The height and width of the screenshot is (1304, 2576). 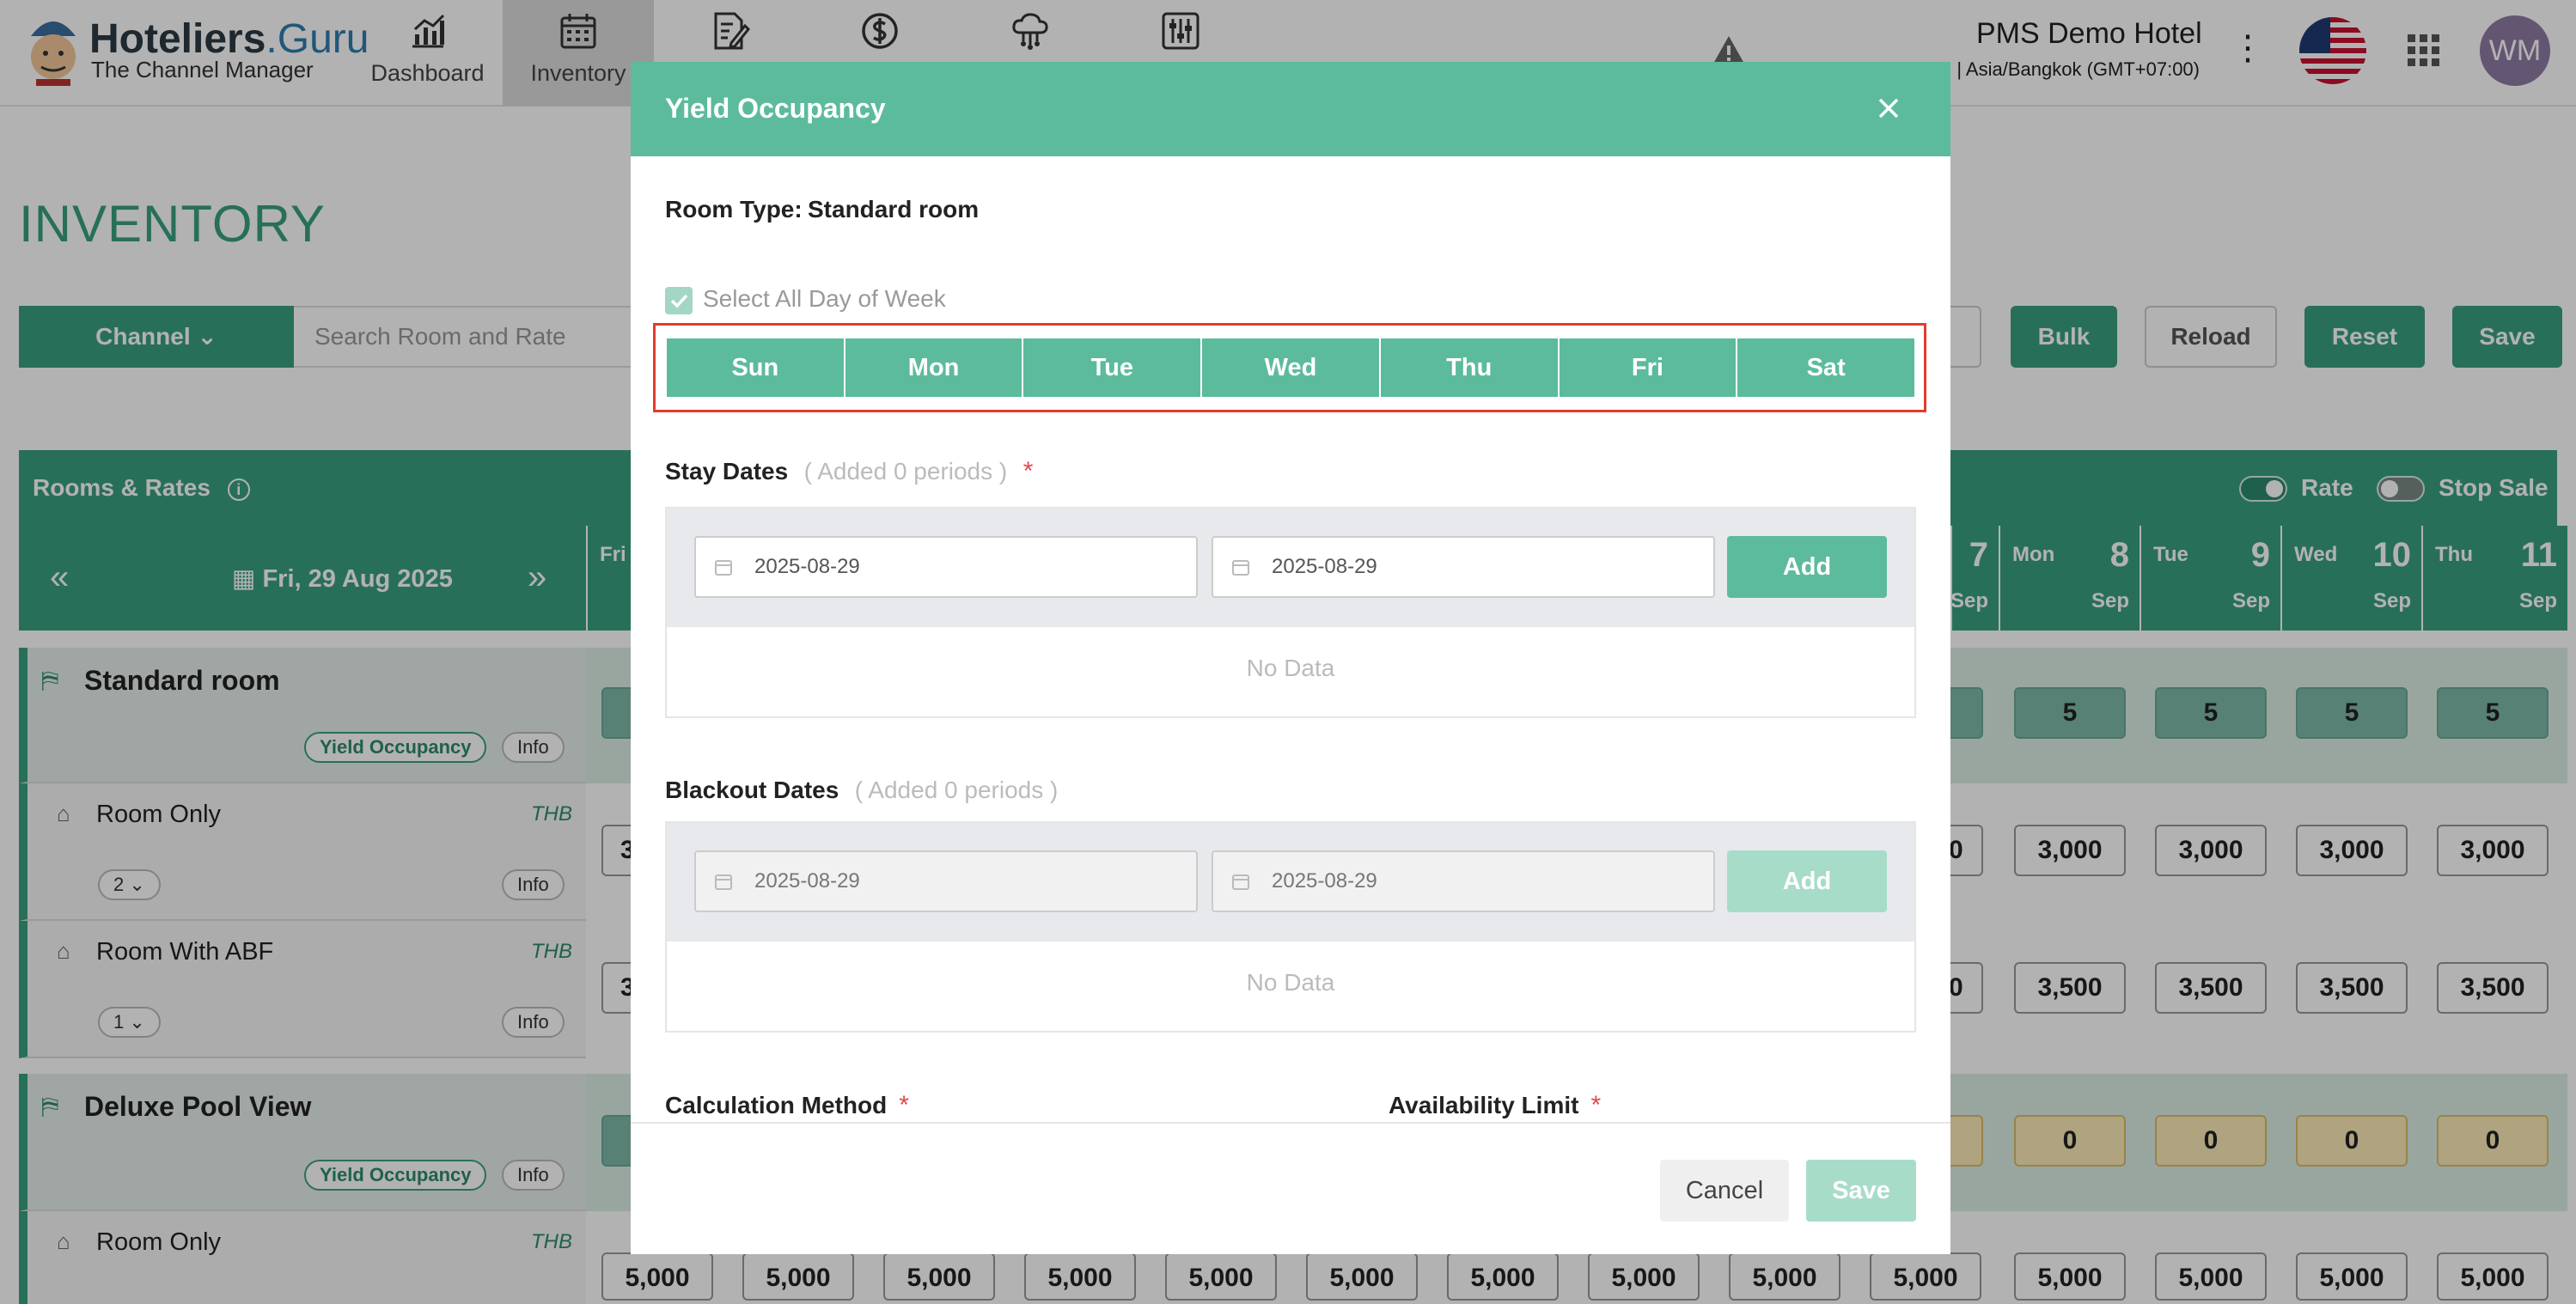 What do you see at coordinates (946, 881) in the screenshot?
I see `blackout-date-from-input: 2025-08-29` at bounding box center [946, 881].